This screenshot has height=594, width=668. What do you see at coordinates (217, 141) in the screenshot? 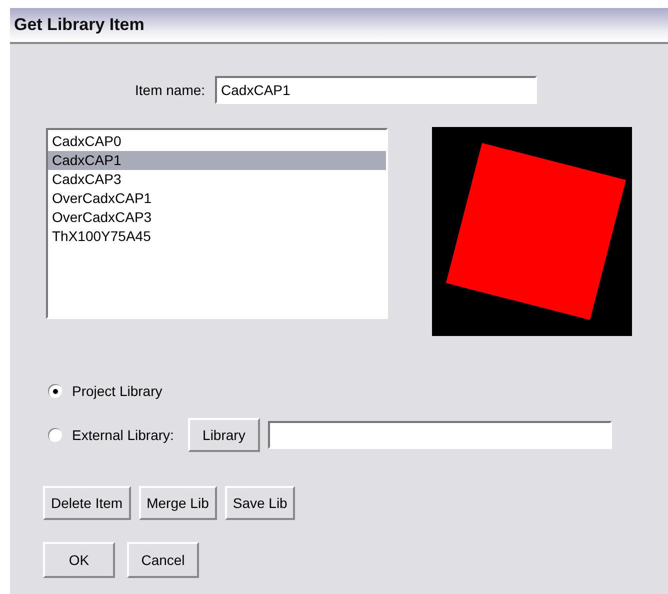
I see `list-item: CadxCAP0` at bounding box center [217, 141].